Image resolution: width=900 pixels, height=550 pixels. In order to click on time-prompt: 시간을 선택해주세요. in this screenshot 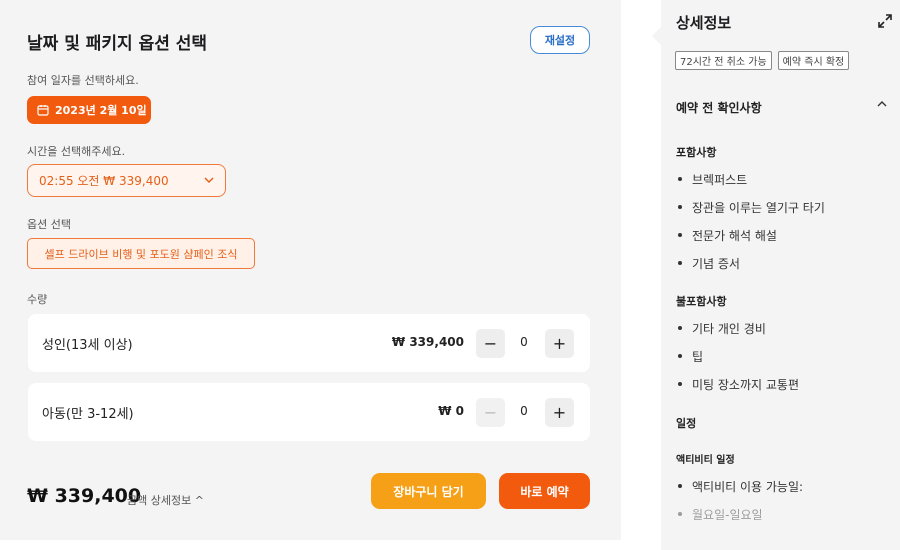, I will do `click(76, 151)`.